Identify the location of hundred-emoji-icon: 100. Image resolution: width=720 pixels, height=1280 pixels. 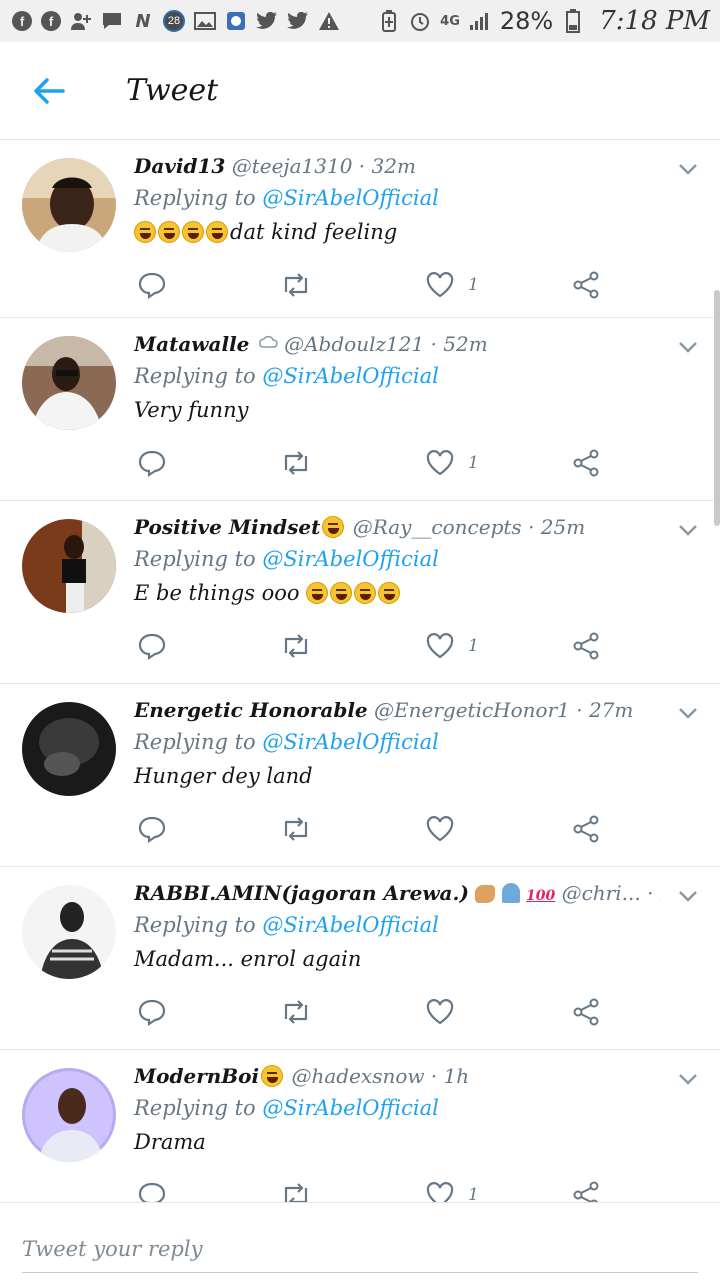
(541, 896).